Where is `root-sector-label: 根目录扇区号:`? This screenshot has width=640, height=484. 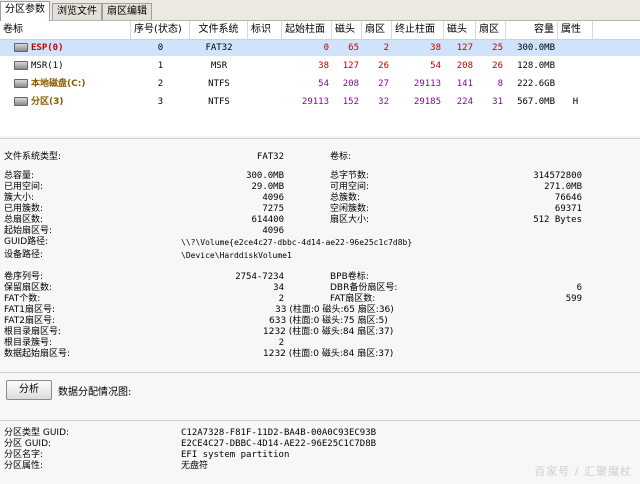
root-sector-label: 根目录扇区号: is located at coordinates (33, 332).